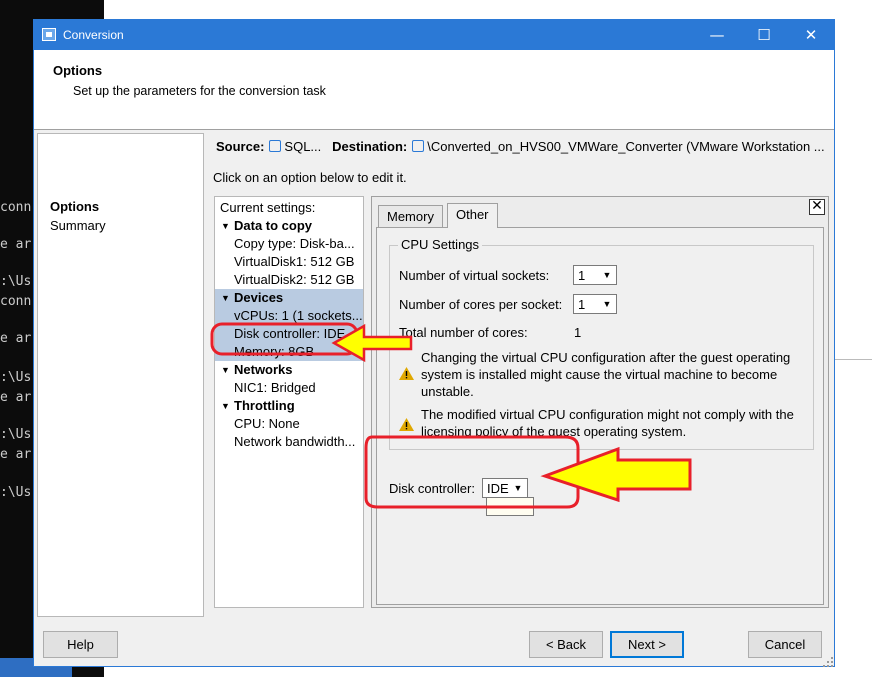  What do you see at coordinates (289, 298) in the screenshot?
I see `tree-group-devices: ▼ Devices` at bounding box center [289, 298].